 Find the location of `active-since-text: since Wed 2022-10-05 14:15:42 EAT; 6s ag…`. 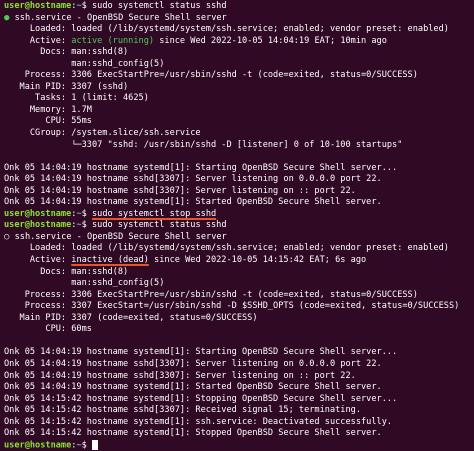

active-since-text: since Wed 2022-10-05 14:15:42 EAT; 6s ag… is located at coordinates (257, 260).